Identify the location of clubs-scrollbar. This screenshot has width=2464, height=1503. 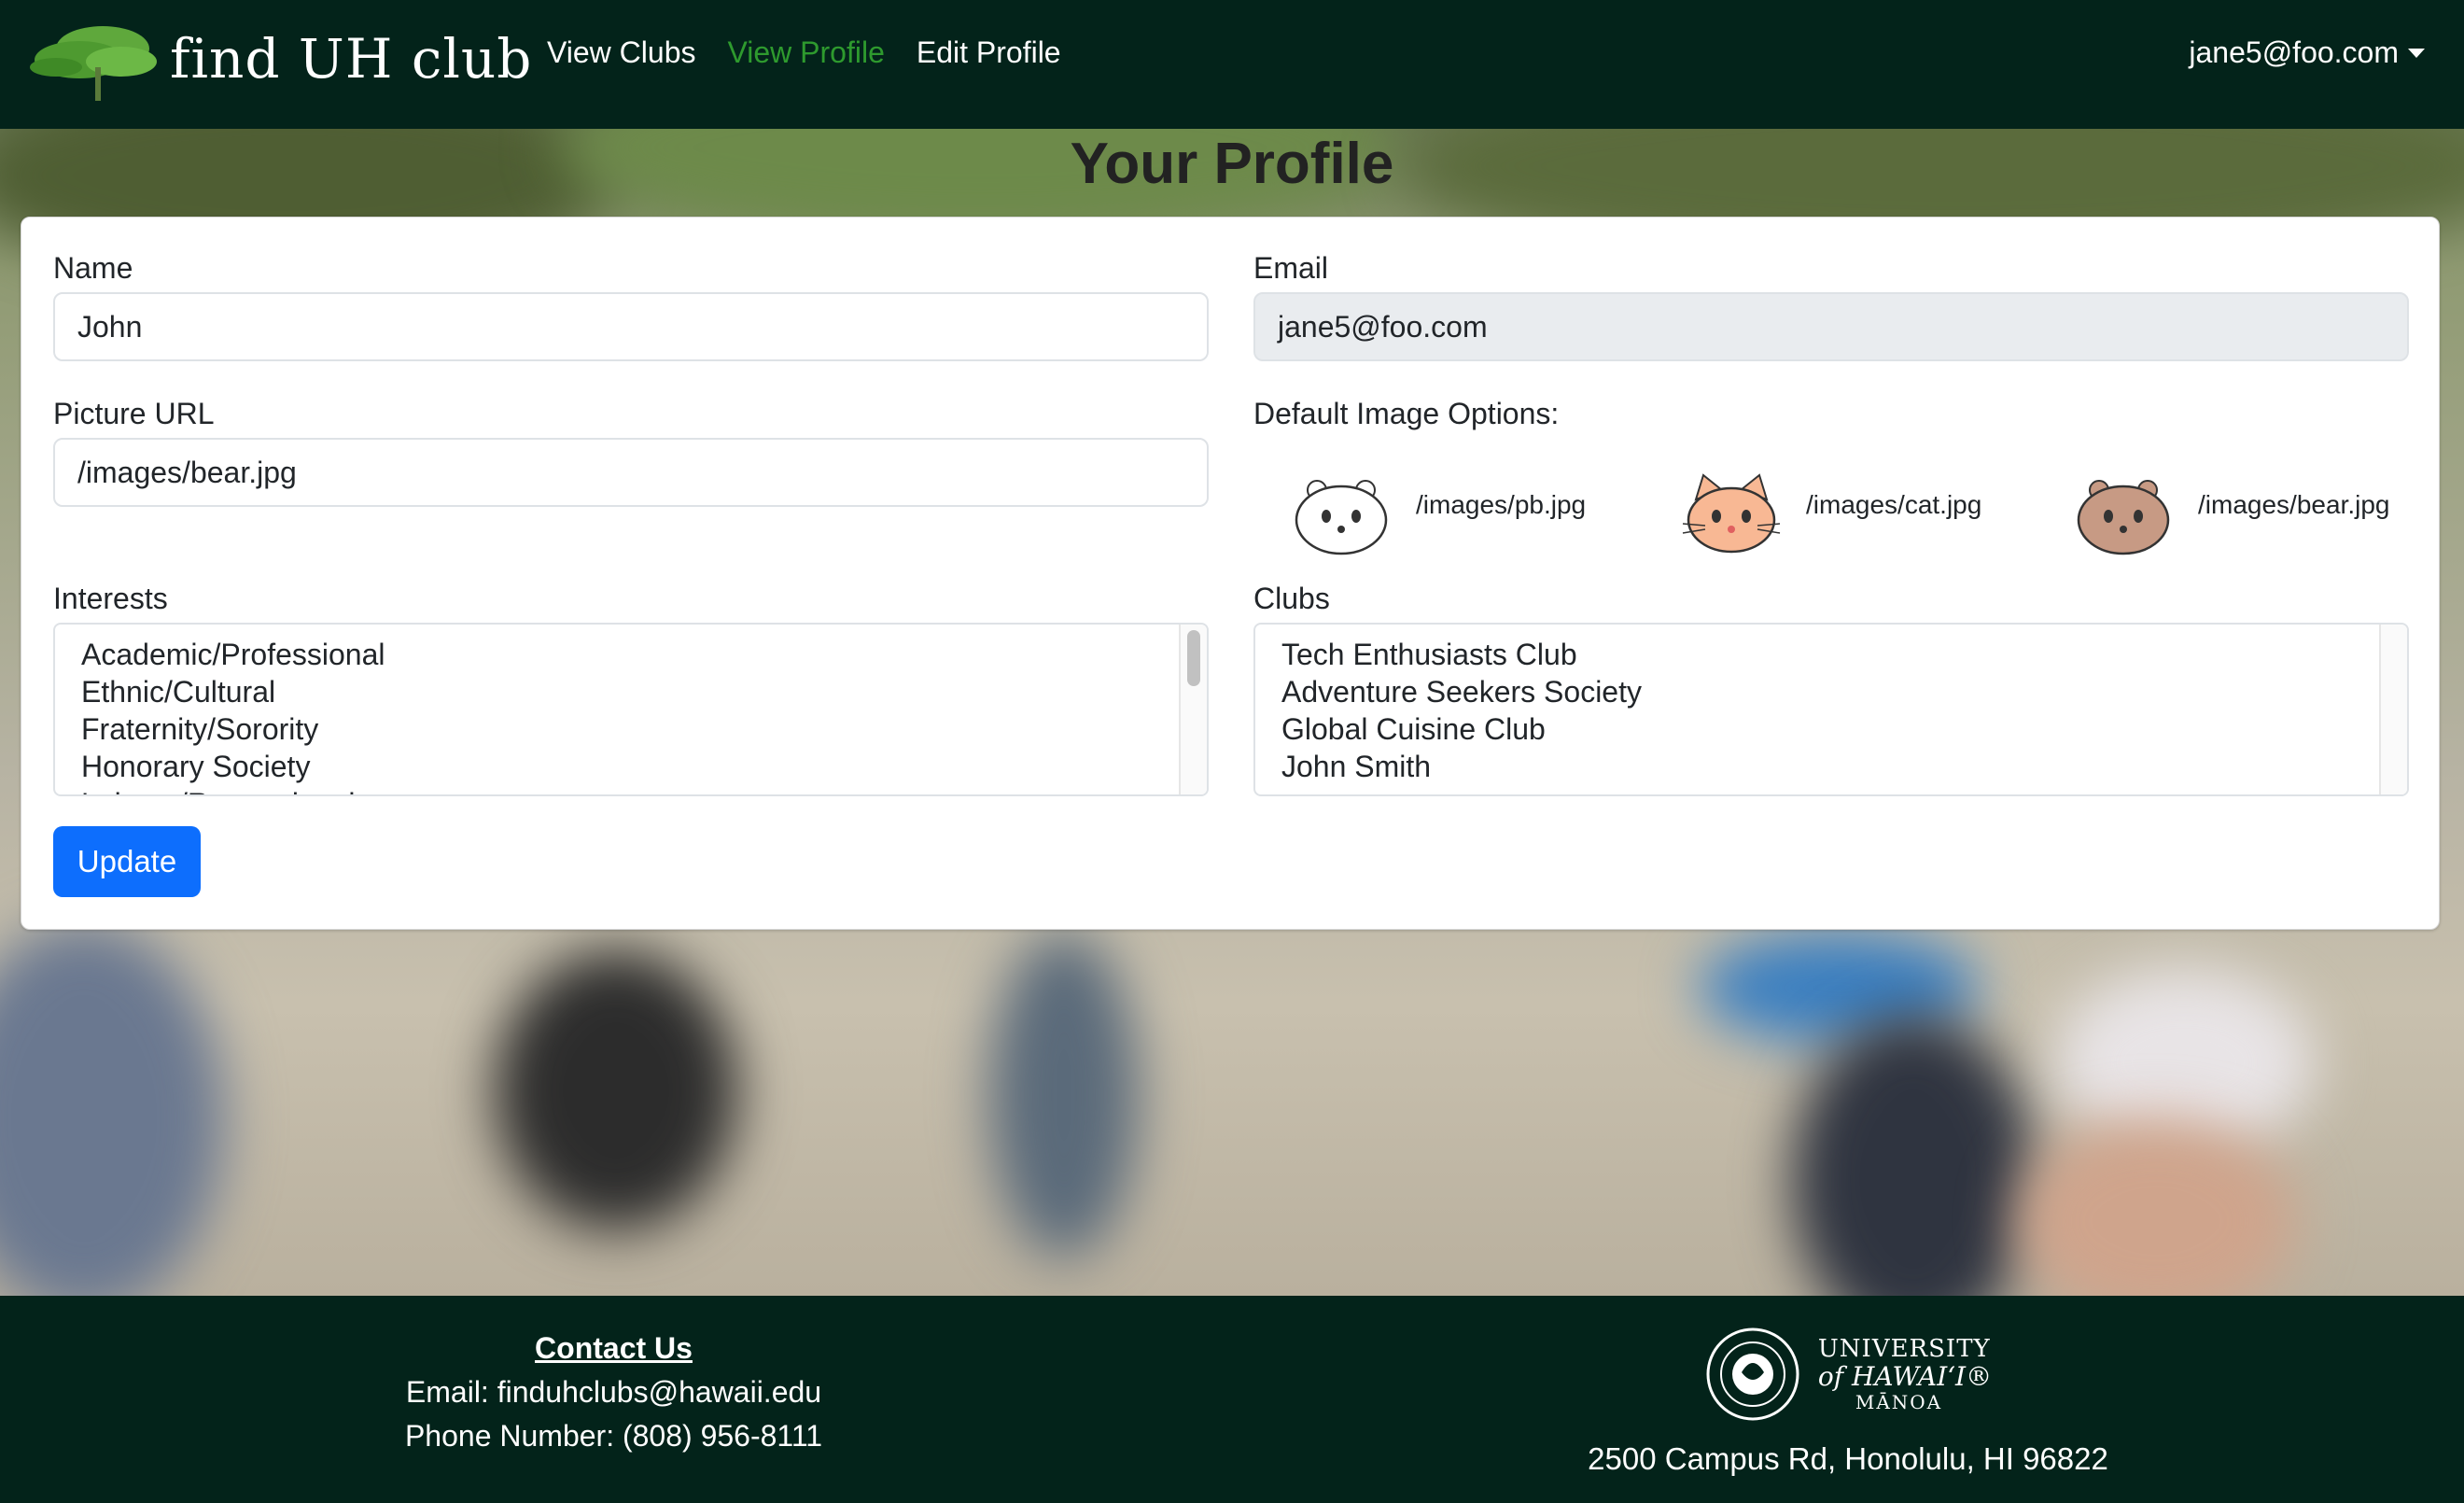
(2393, 710).